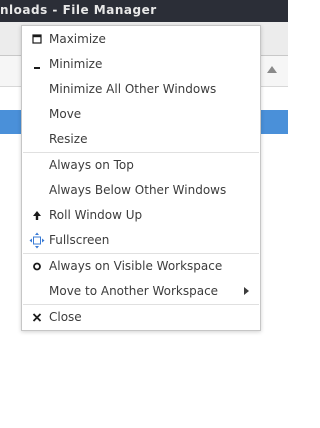  What do you see at coordinates (37, 215) in the screenshot?
I see `arrow-up-icon` at bounding box center [37, 215].